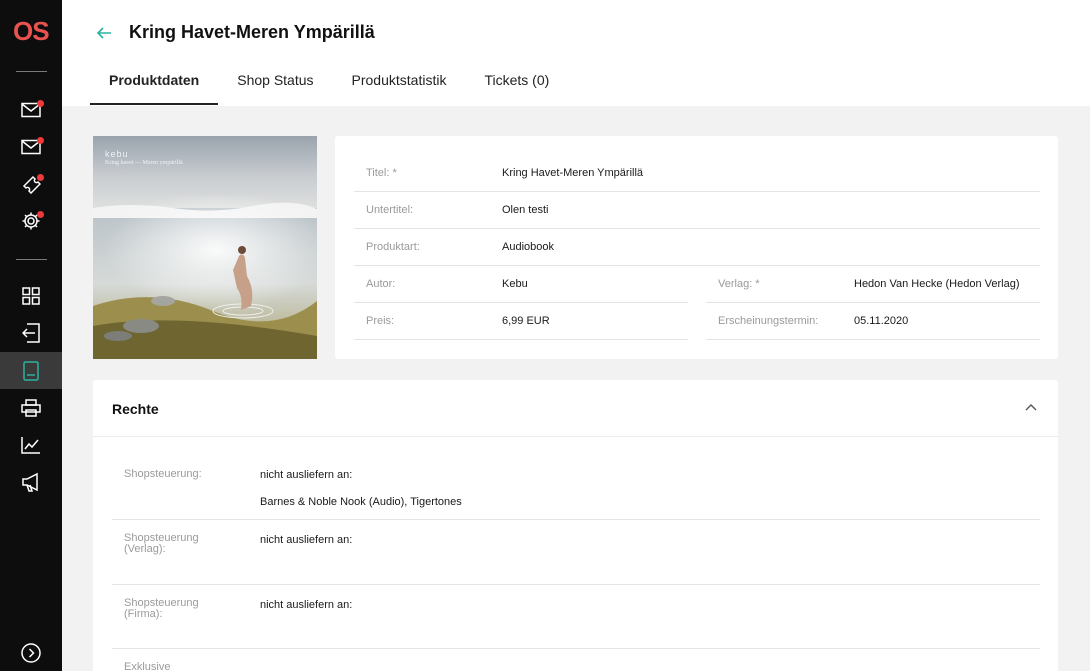 This screenshot has width=1090, height=671. Describe the element at coordinates (526, 321) in the screenshot. I see `field-value: 6,99 EUR` at that location.